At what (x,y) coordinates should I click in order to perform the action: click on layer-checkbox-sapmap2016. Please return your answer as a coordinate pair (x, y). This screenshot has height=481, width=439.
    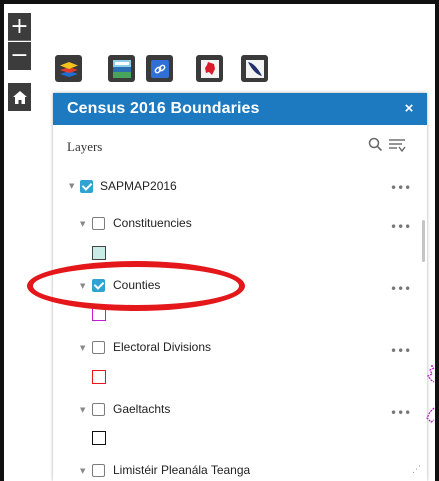
    Looking at the image, I should click on (86, 186).